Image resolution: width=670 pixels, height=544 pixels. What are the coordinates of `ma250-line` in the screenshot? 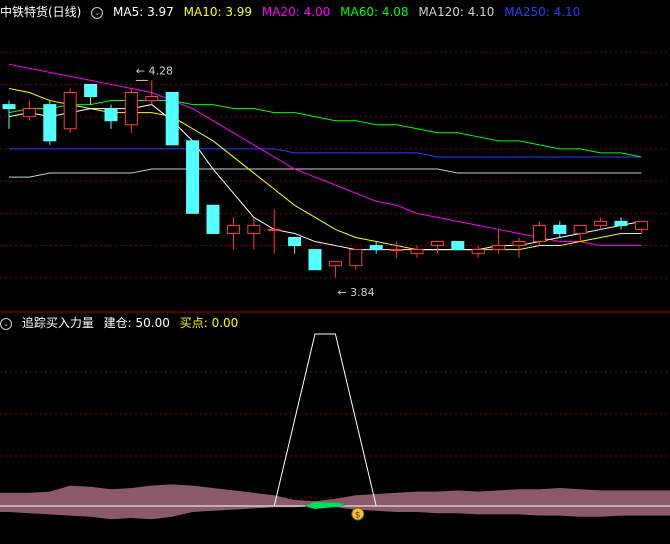 It's located at (325, 153).